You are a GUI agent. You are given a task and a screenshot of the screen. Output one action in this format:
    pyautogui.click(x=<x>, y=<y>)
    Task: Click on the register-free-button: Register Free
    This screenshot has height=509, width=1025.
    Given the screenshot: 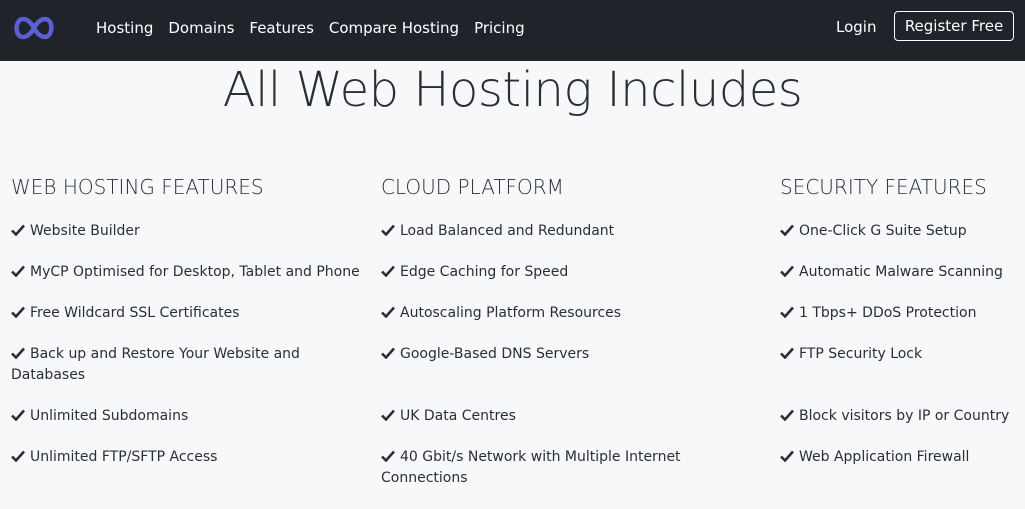 What is the action you would take?
    pyautogui.click(x=954, y=26)
    